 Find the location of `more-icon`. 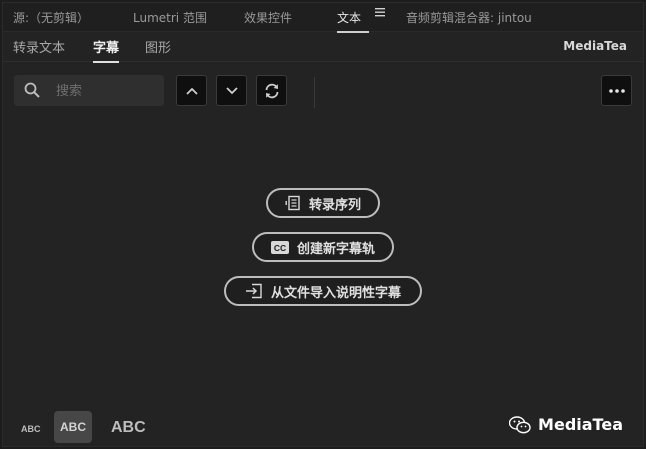

more-icon is located at coordinates (616, 90).